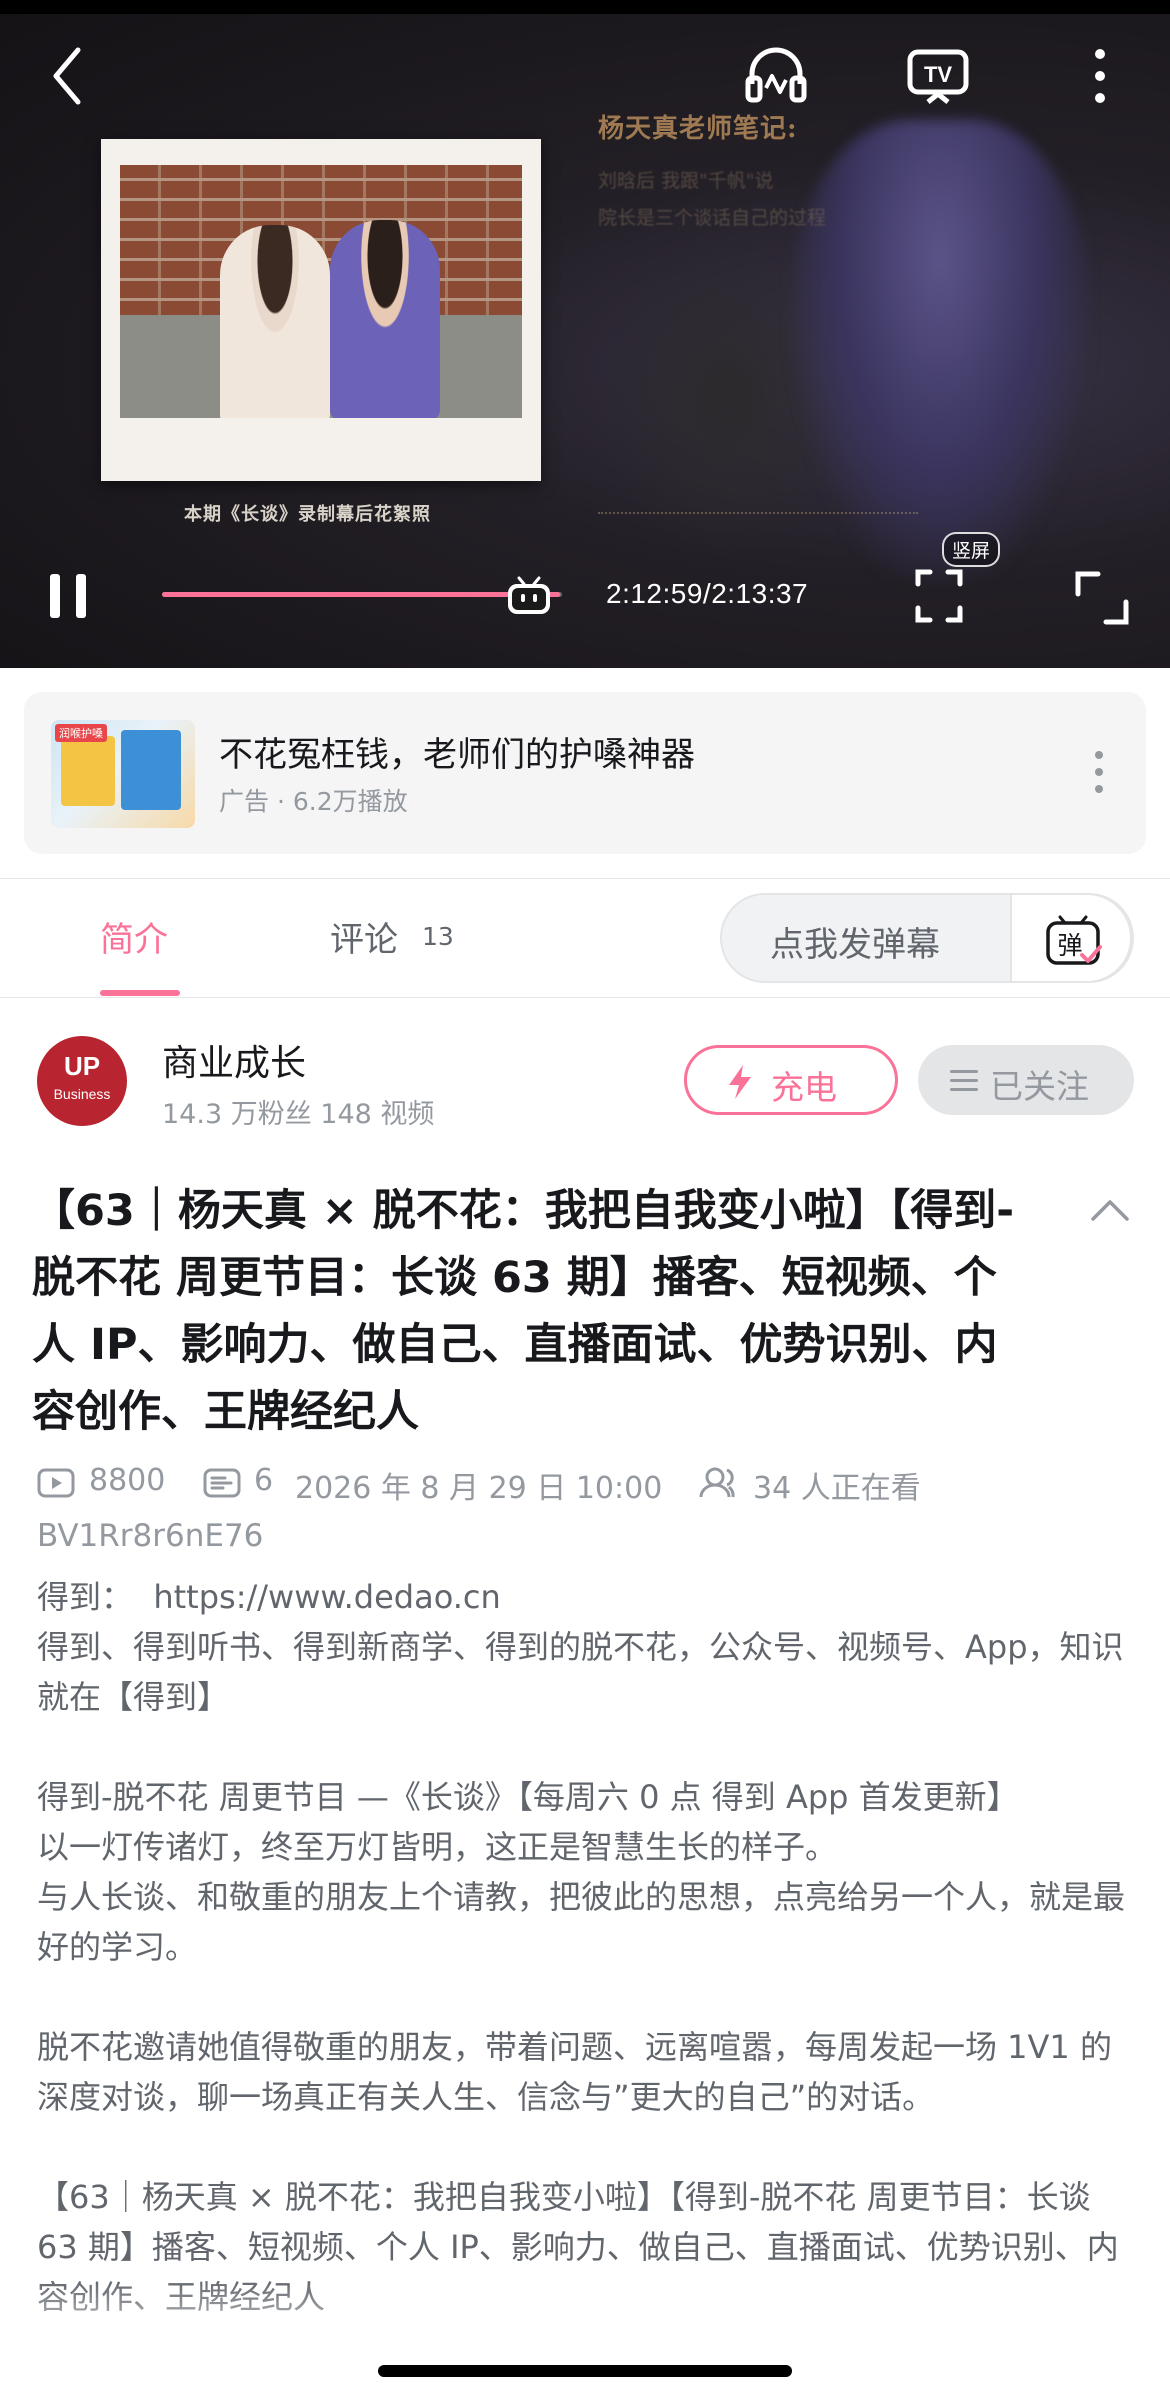 The image size is (1170, 2402). Describe the element at coordinates (1039, 1086) in the screenshot. I see `follow-label: 已关注` at that location.